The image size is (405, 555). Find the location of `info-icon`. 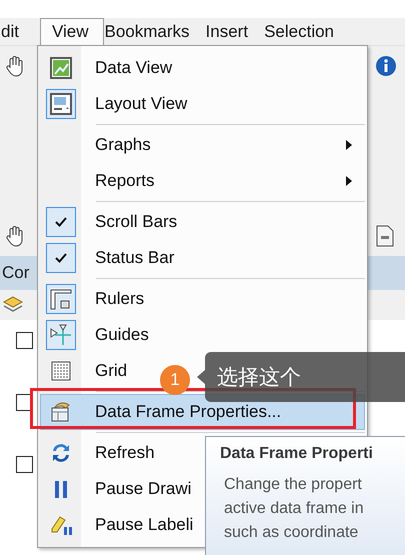

info-icon is located at coordinates (386, 66).